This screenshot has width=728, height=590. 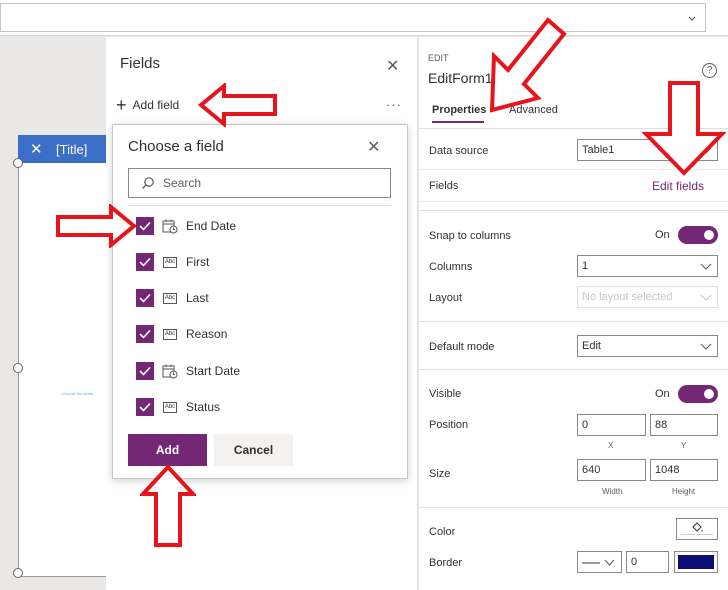 I want to click on border-color-picker, so click(x=696, y=562).